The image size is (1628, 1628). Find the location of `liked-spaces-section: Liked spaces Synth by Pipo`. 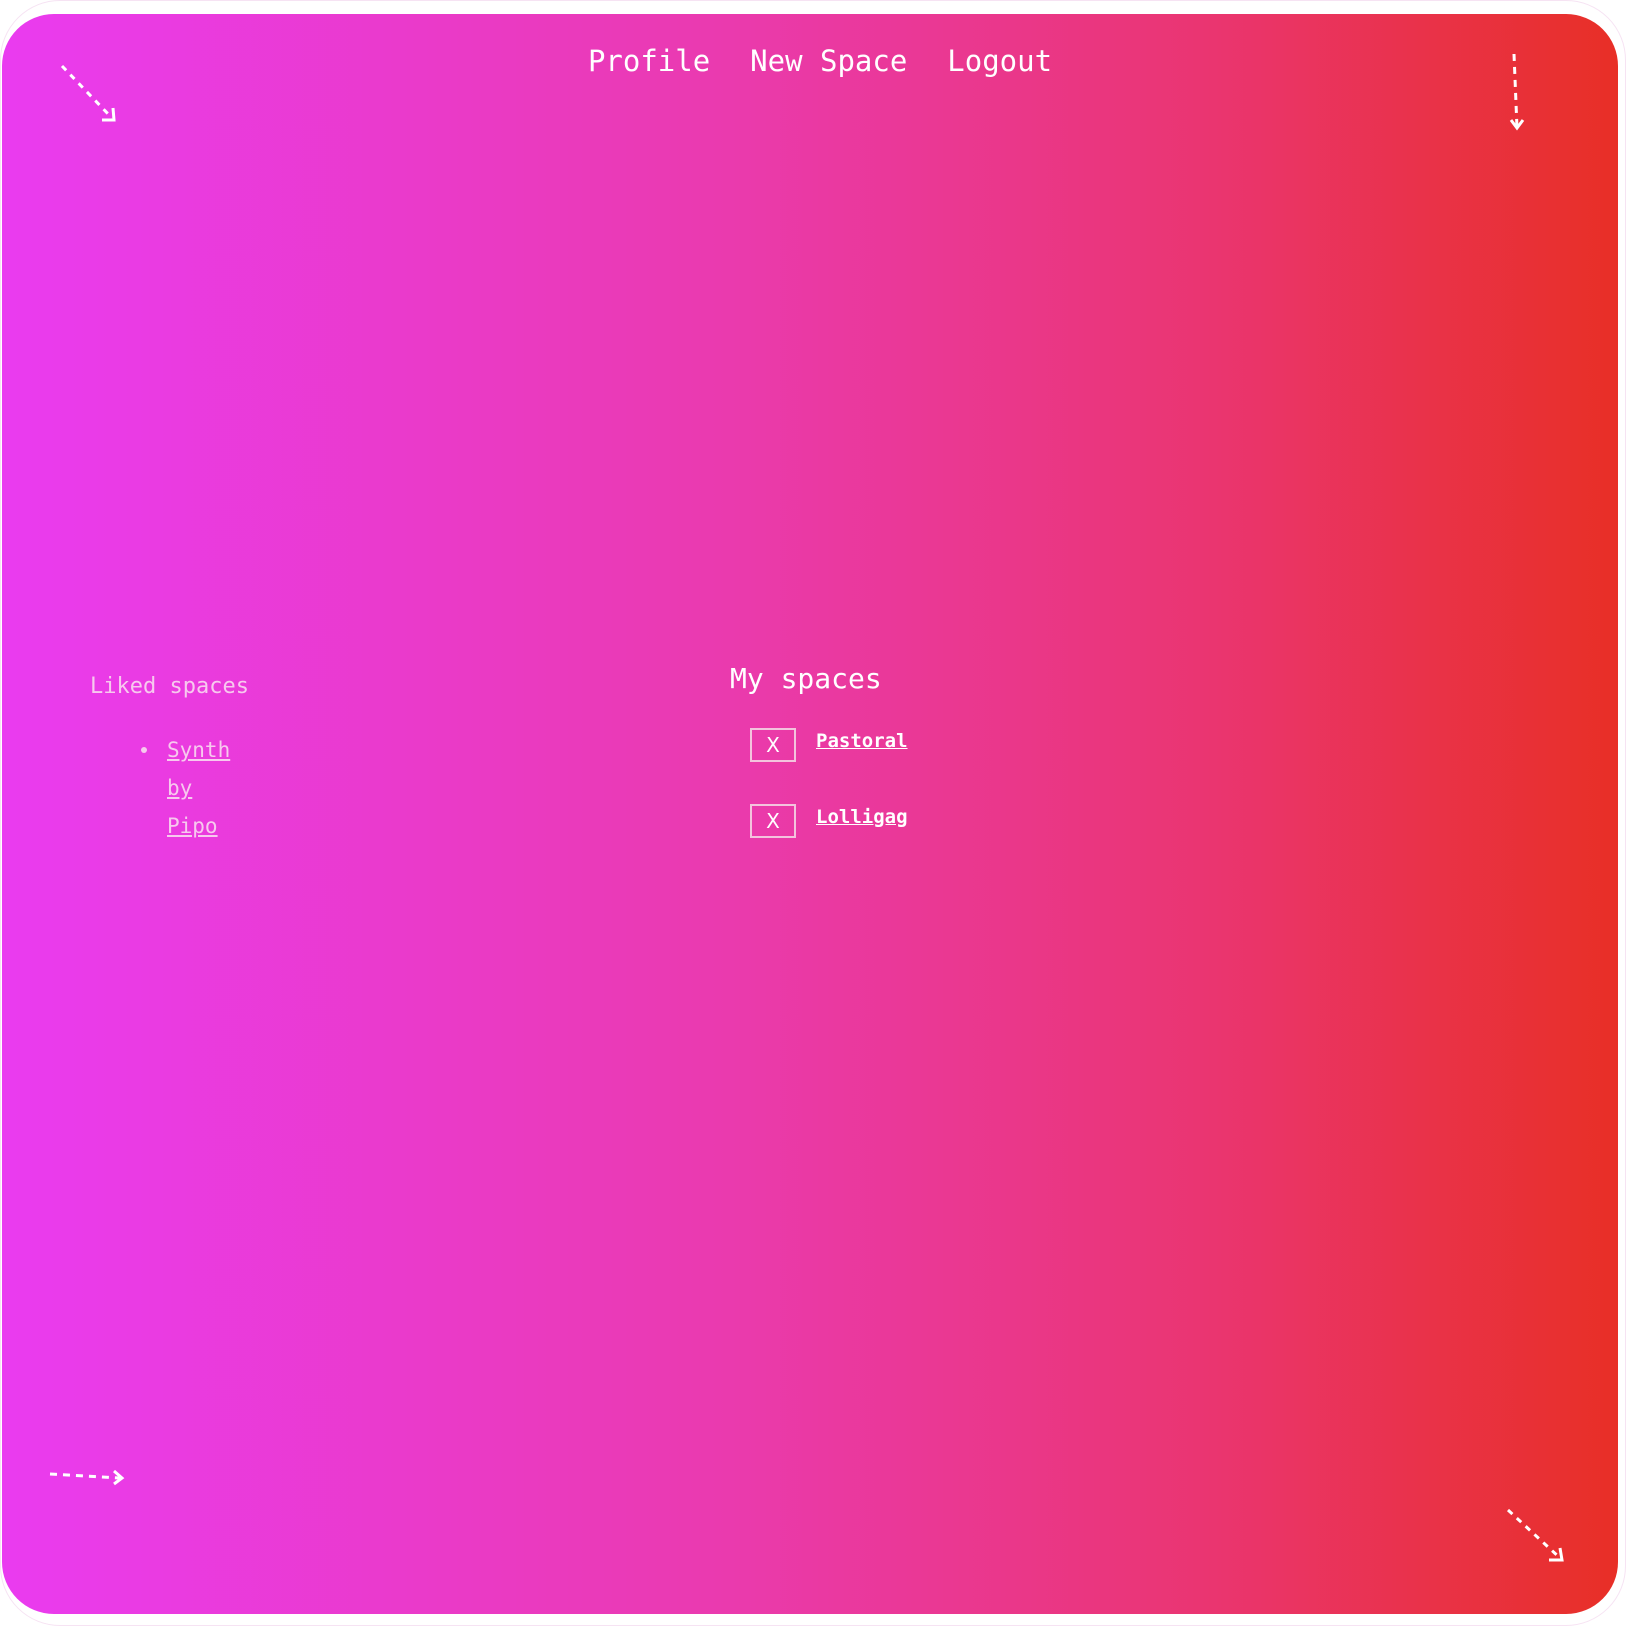

liked-spaces-section: Liked spaces Synth by Pipo is located at coordinates (169, 759).